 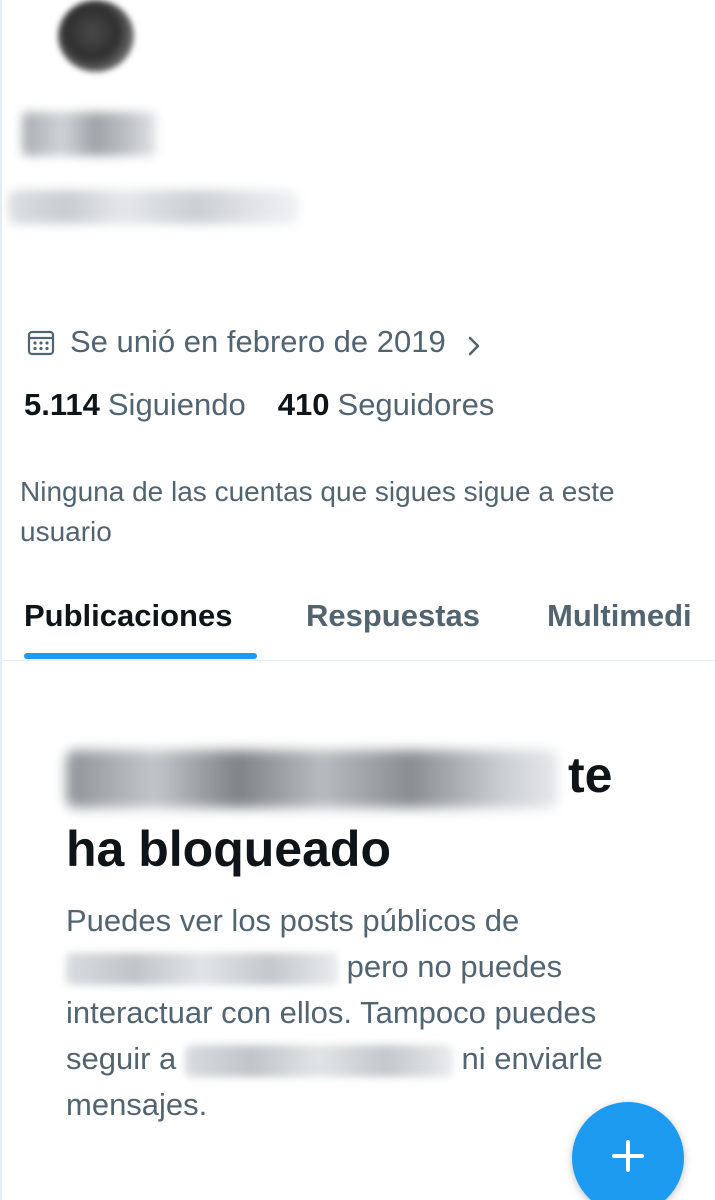 I want to click on joined-date-text: Se unió en febrero de 2019, so click(x=258, y=341).